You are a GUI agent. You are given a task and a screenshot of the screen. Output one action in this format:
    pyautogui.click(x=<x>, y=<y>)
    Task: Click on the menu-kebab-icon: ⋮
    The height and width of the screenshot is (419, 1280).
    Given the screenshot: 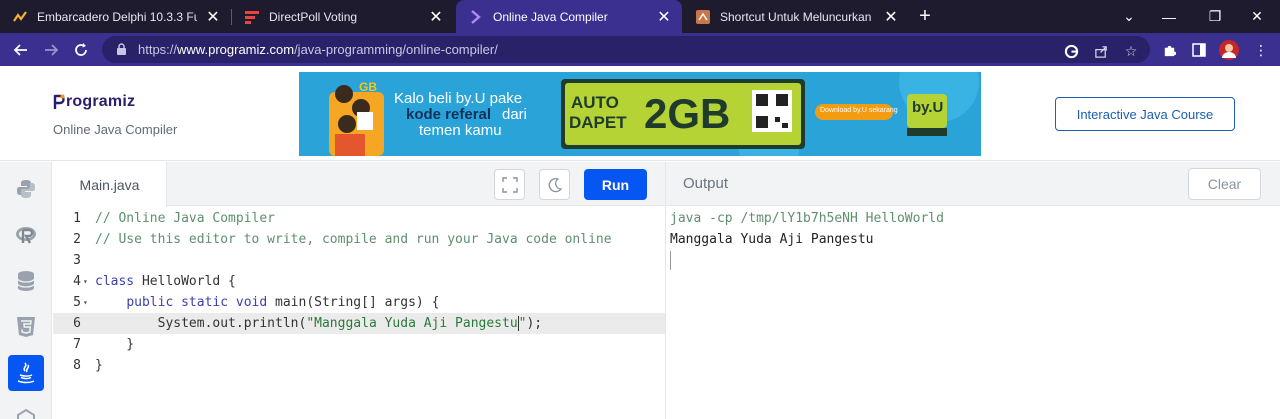 What is the action you would take?
    pyautogui.click(x=1261, y=50)
    